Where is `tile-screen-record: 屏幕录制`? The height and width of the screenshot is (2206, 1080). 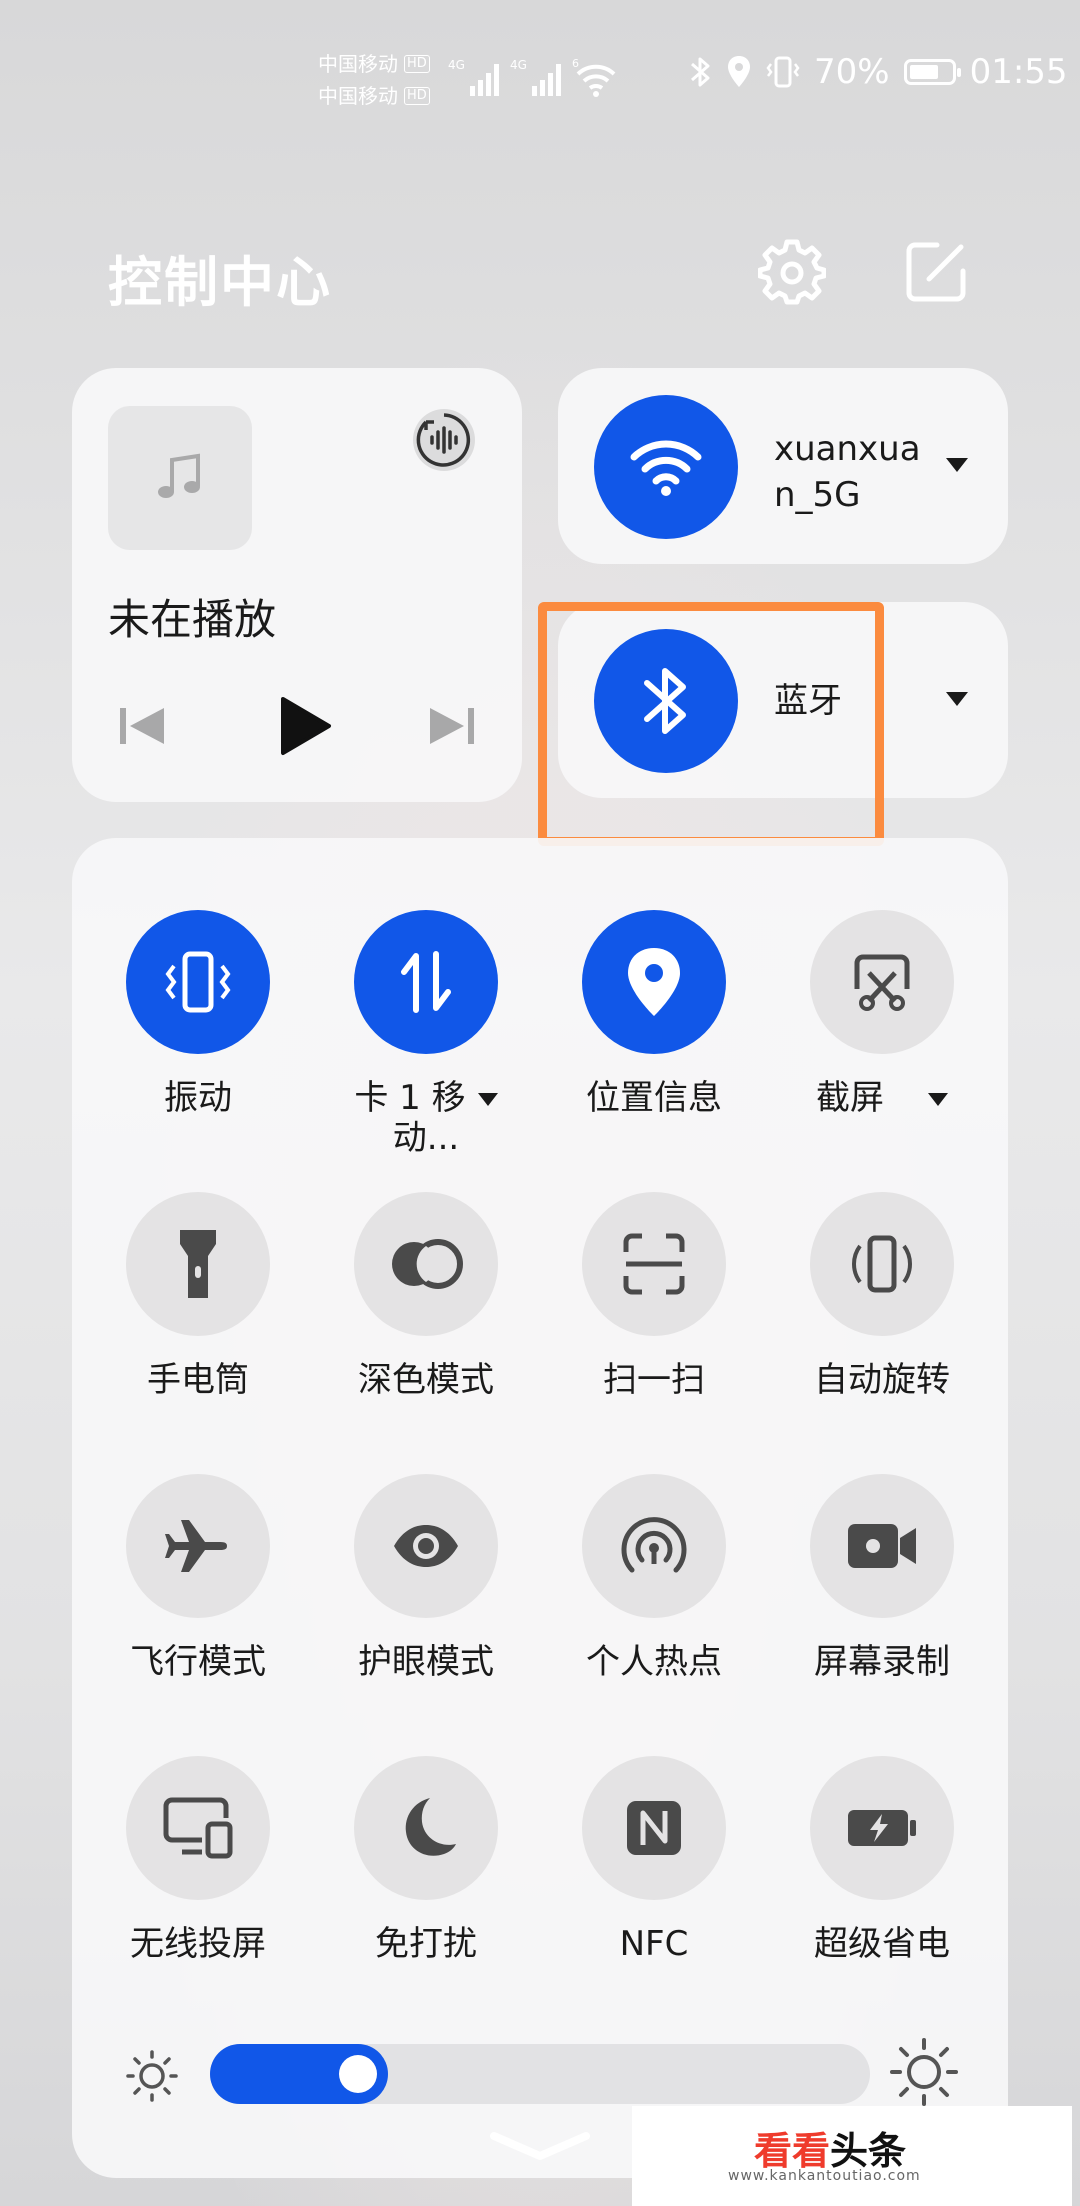 tile-screen-record: 屏幕录制 is located at coordinates (882, 1578).